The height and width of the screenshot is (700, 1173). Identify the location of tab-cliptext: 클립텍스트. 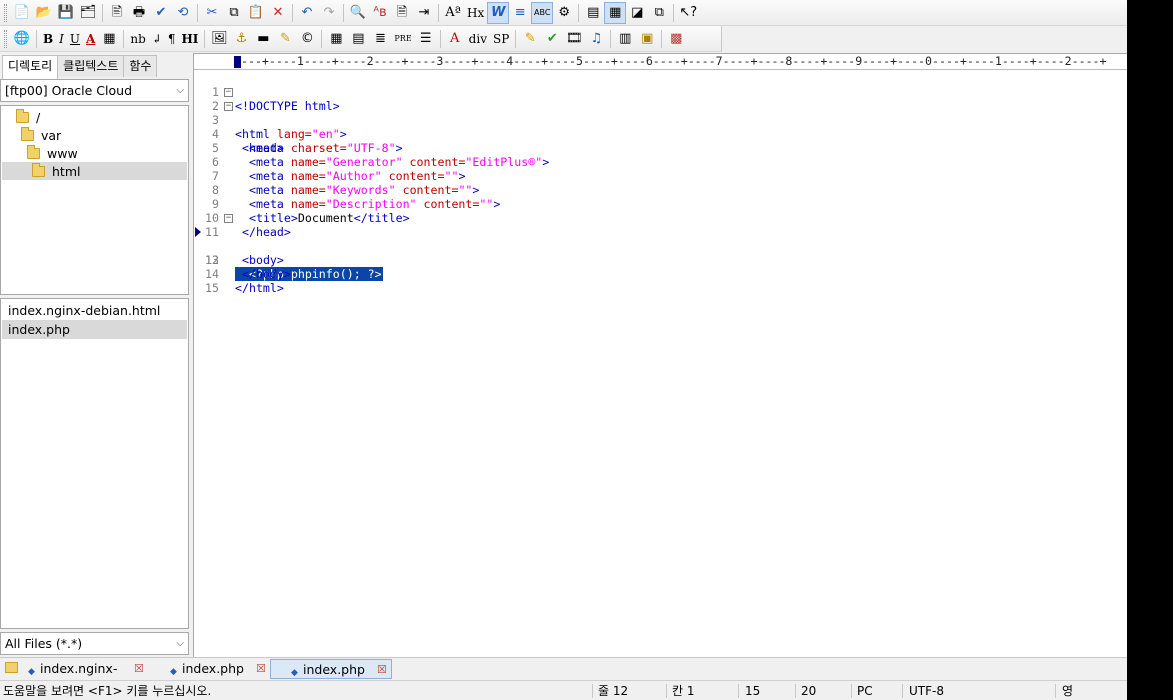
(91, 66).